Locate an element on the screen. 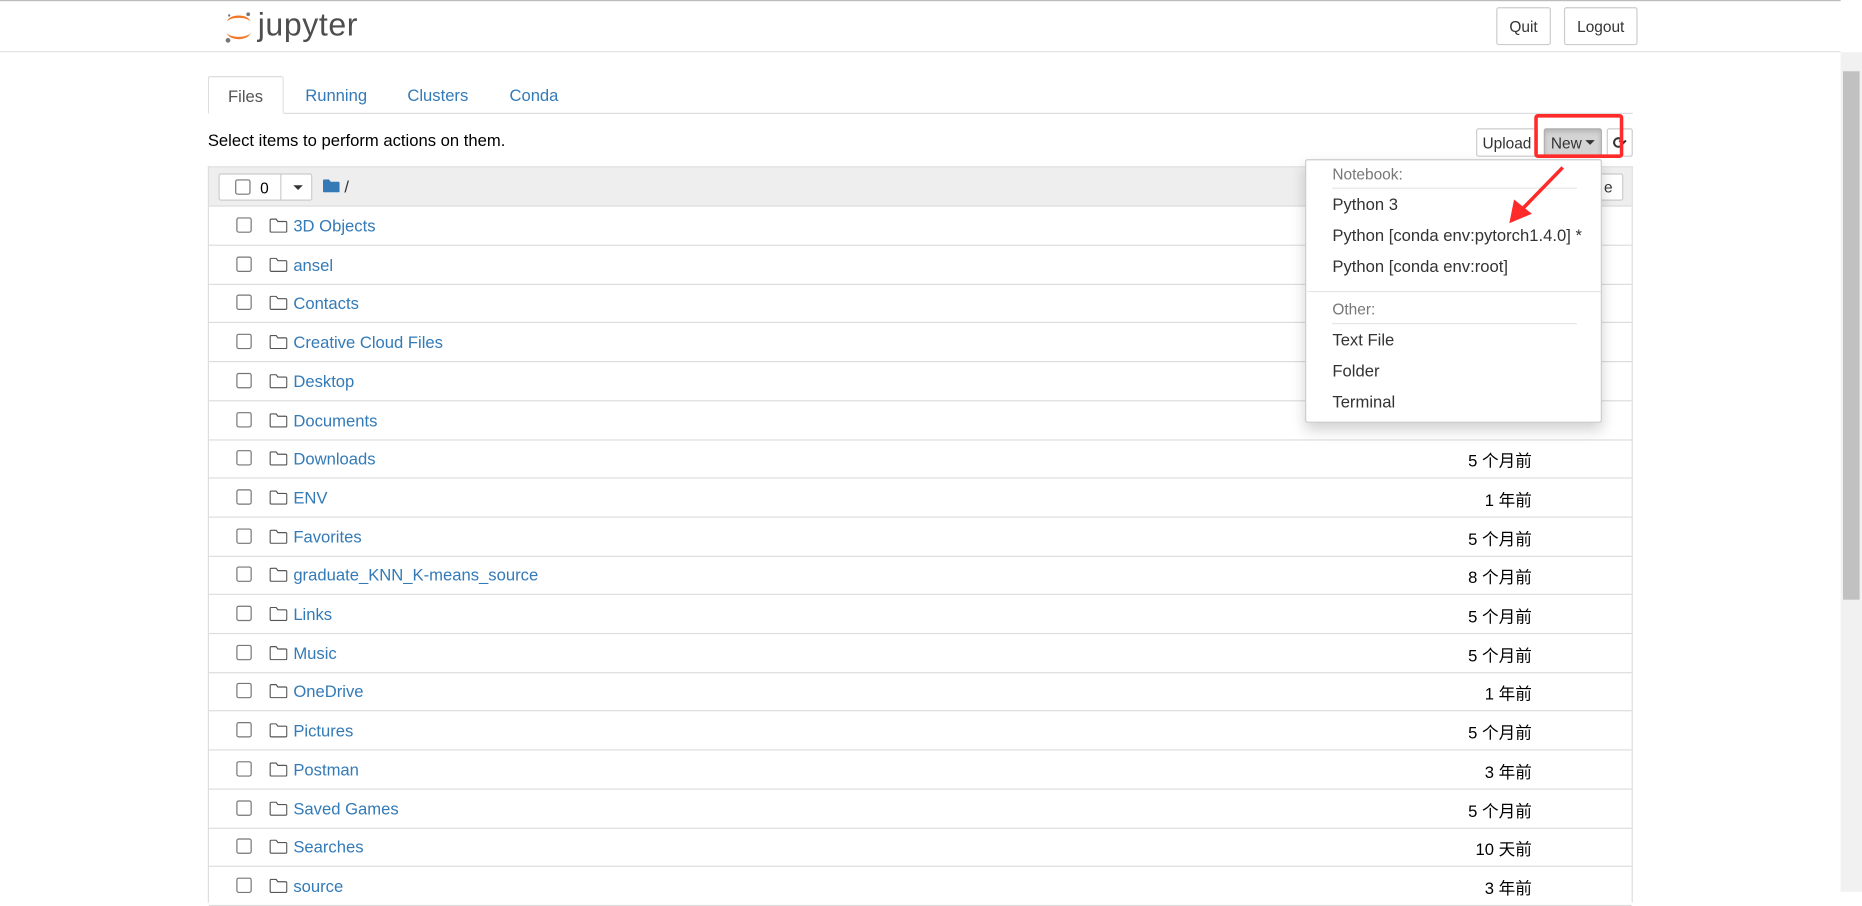 The image size is (1862, 906). jupyter-logo: jupyter is located at coordinates (291, 26).